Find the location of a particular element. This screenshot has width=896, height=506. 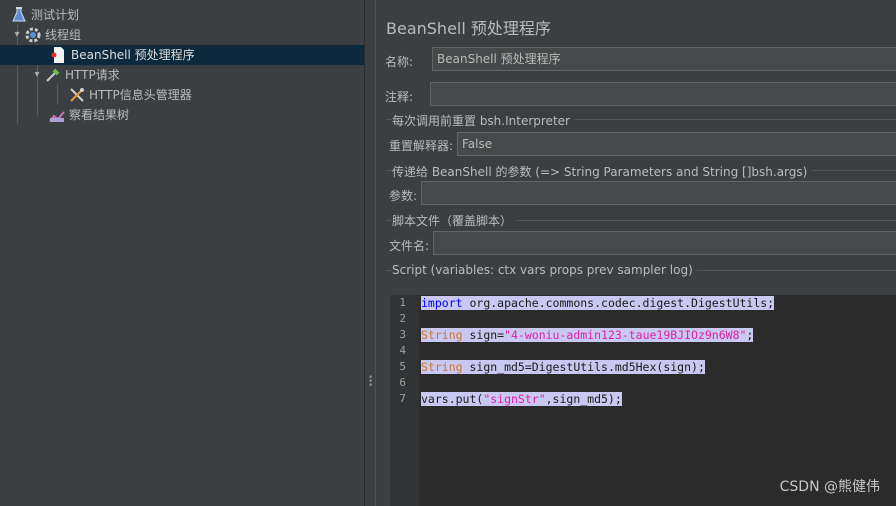

tree-item-label: 线程组 is located at coordinates (63, 35).